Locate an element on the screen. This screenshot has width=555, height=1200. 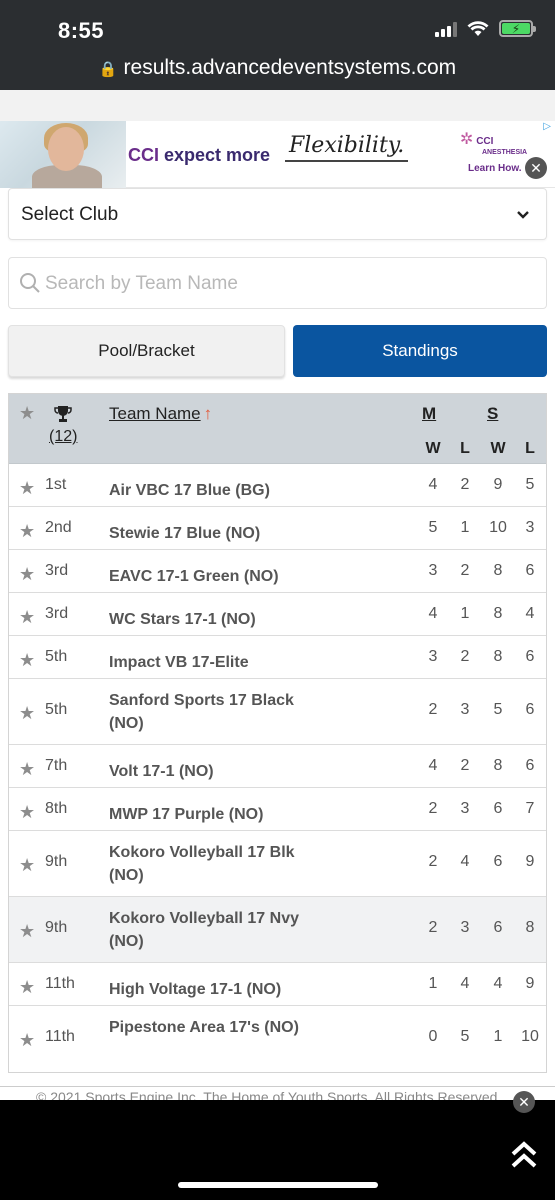
table-row: ★ 7th Volt 17-1 (NO) 4 2 8 6 is located at coordinates (277, 766).